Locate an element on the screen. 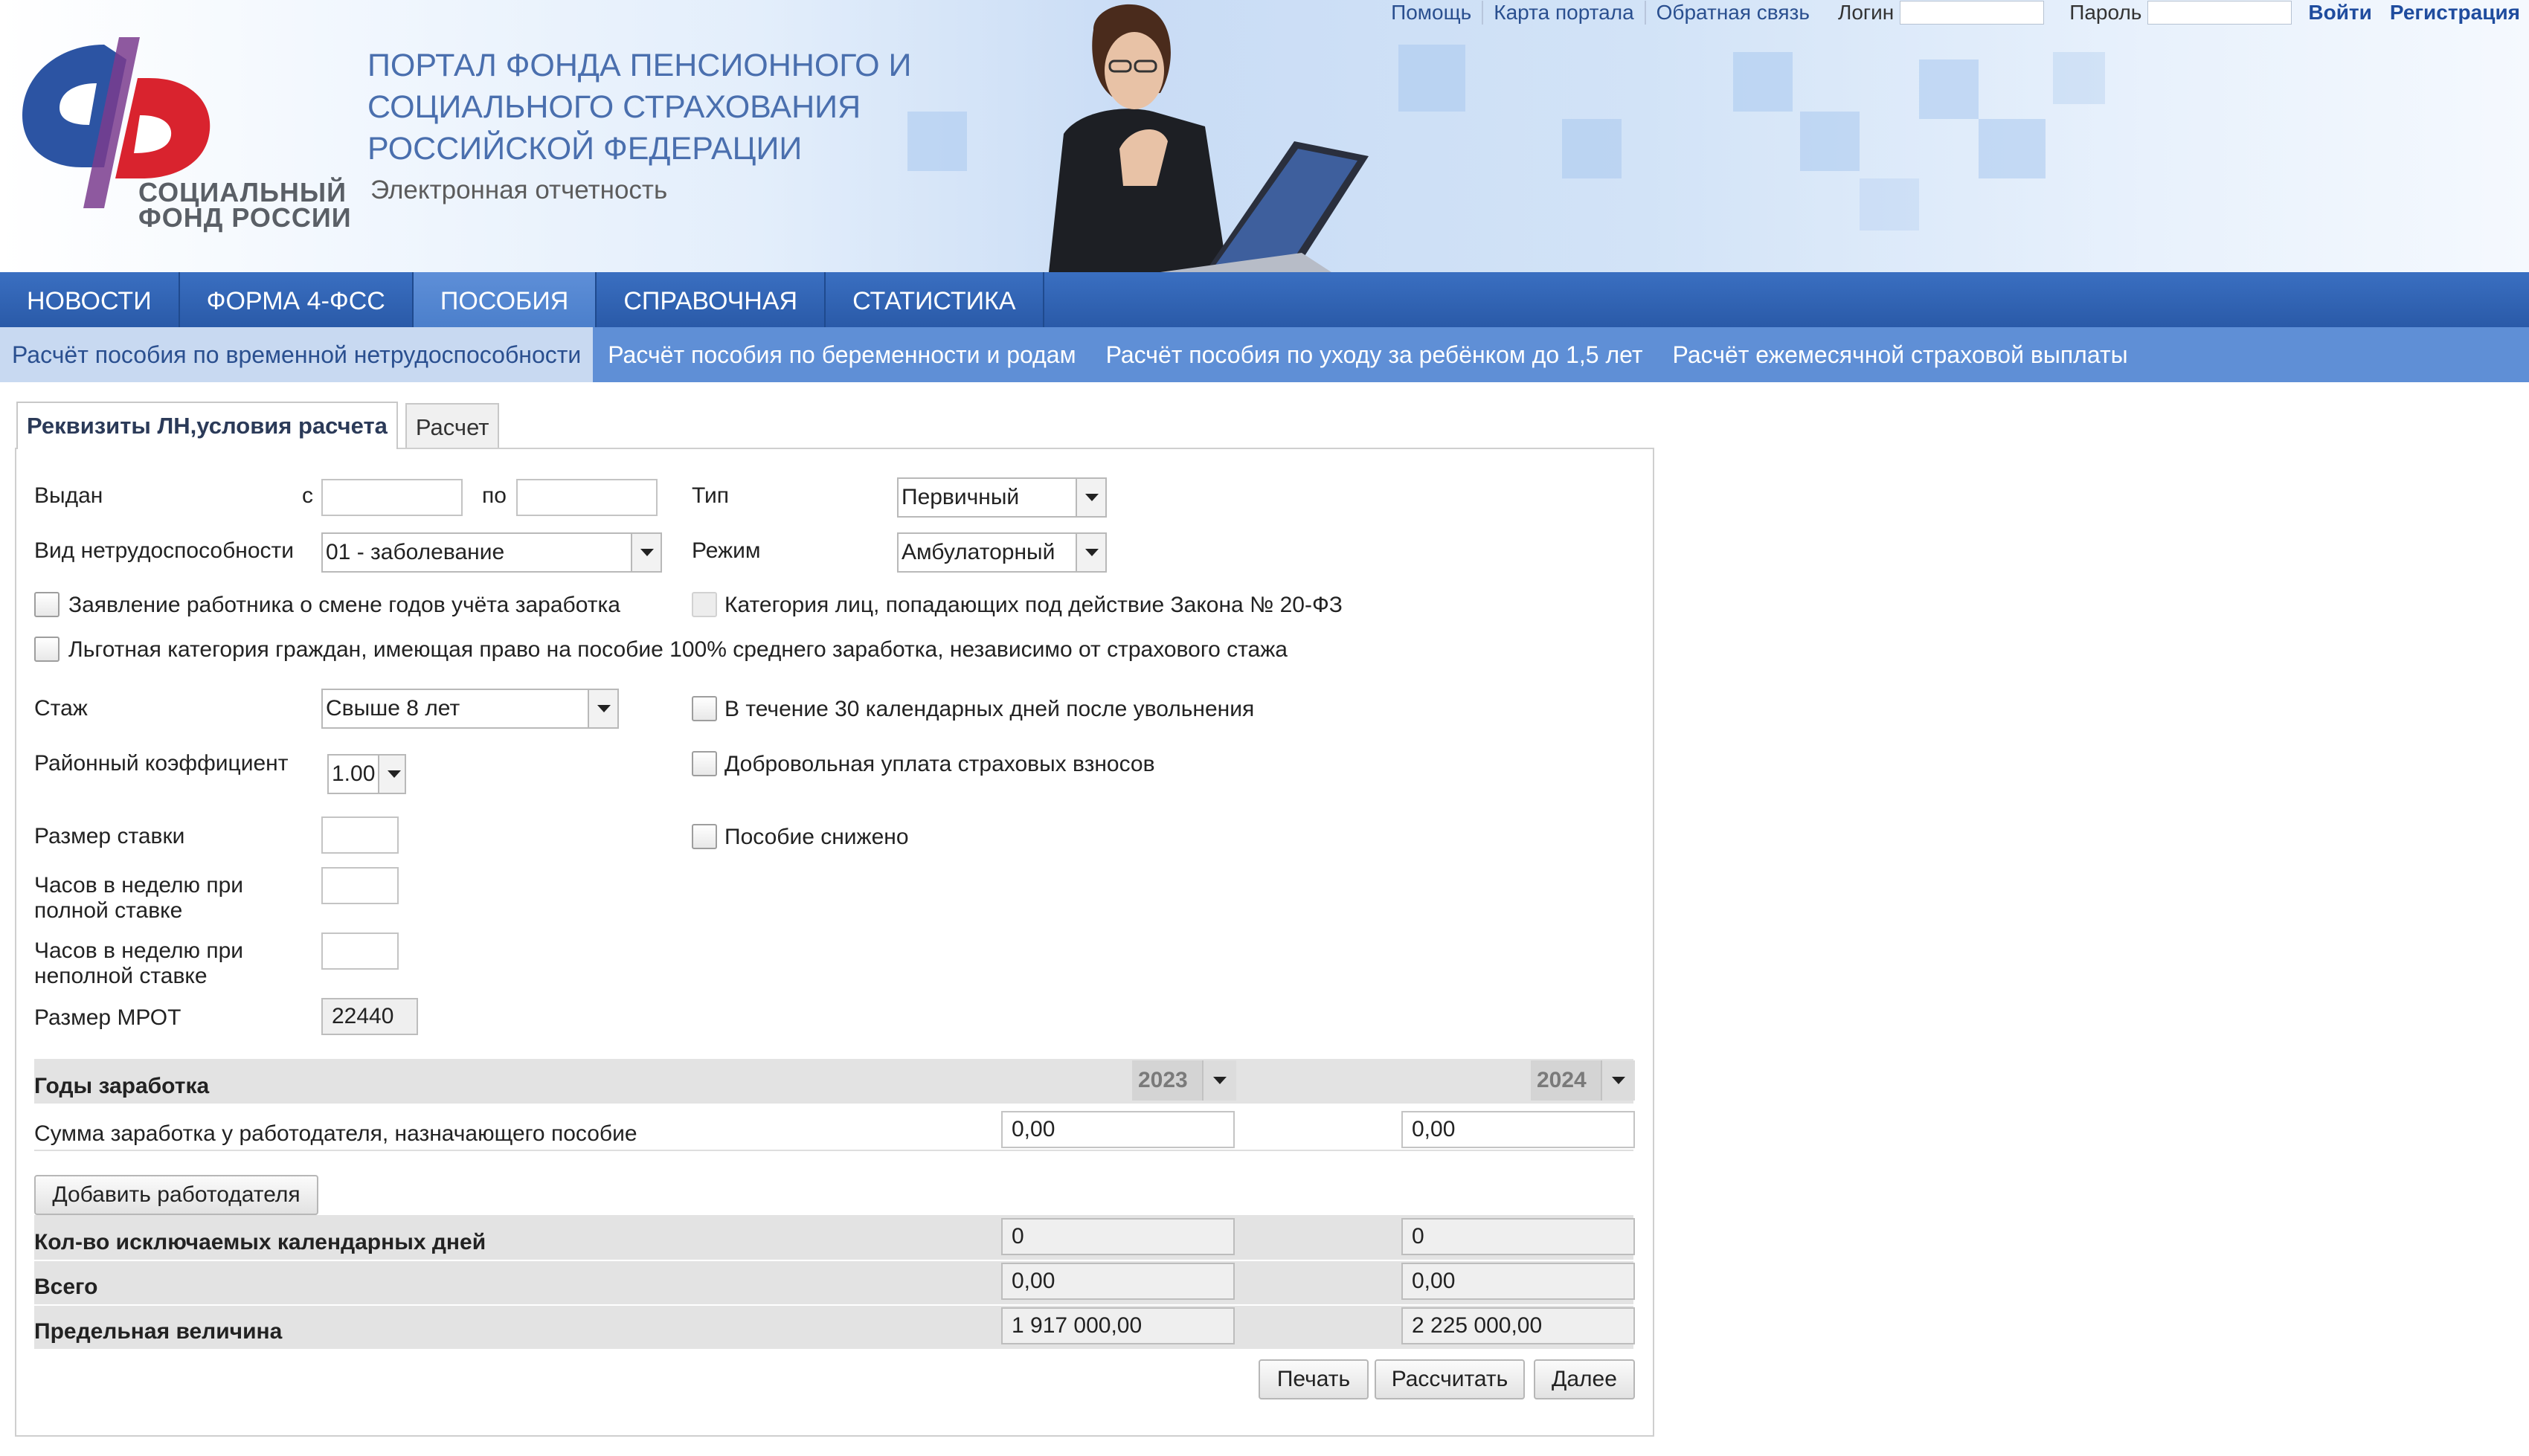  type-label: Тип is located at coordinates (711, 496).